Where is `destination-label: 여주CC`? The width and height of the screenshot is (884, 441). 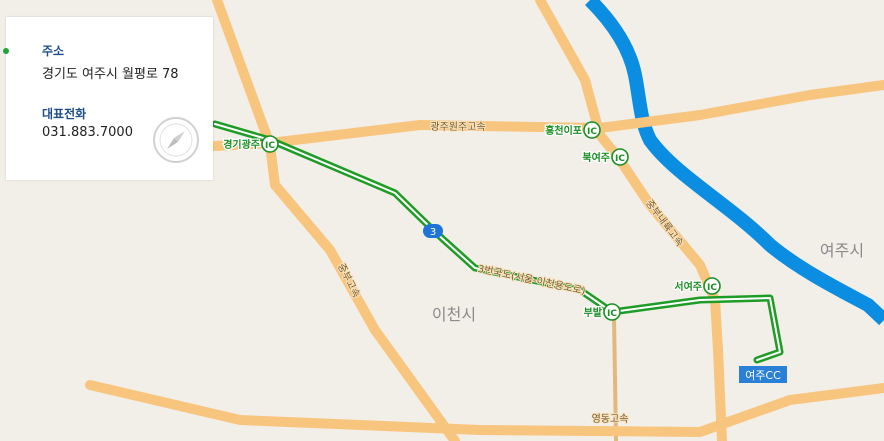 destination-label: 여주CC is located at coordinates (763, 375).